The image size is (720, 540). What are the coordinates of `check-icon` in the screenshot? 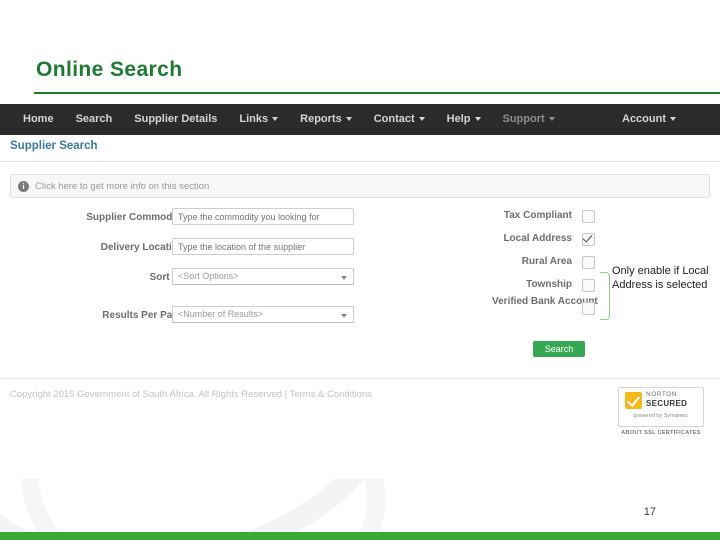 It's located at (633, 400).